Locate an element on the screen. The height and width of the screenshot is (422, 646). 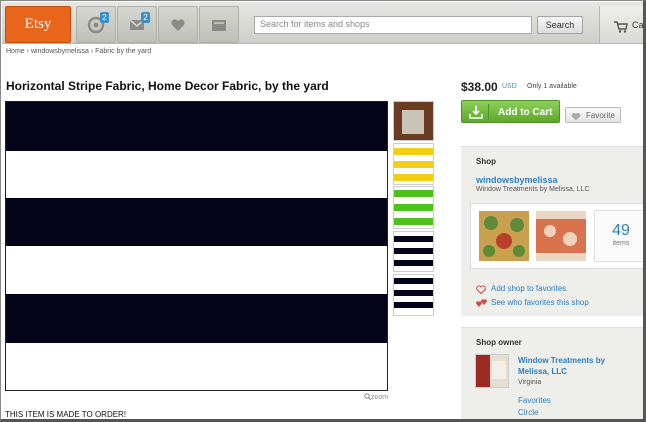
add-shop-favorites-label: Add shop to favorites is located at coordinates (529, 288).